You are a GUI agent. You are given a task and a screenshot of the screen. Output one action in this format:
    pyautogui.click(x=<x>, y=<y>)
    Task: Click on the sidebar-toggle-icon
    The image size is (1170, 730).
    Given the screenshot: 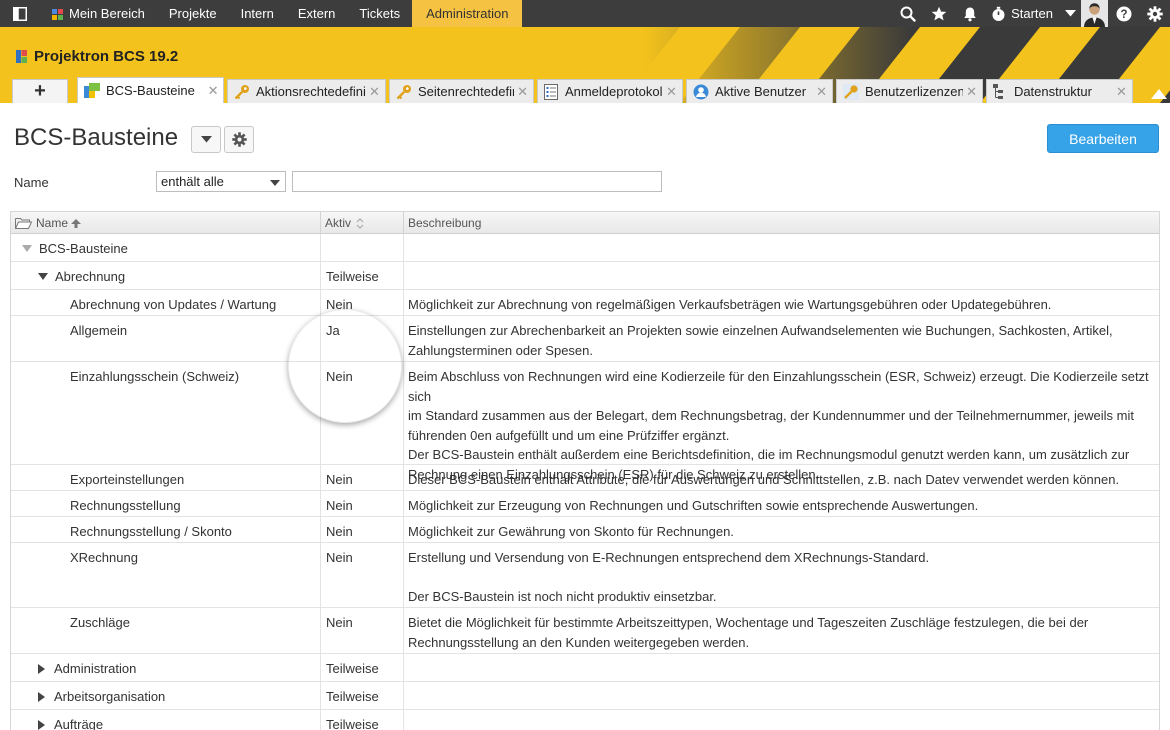 What is the action you would take?
    pyautogui.click(x=20, y=13)
    